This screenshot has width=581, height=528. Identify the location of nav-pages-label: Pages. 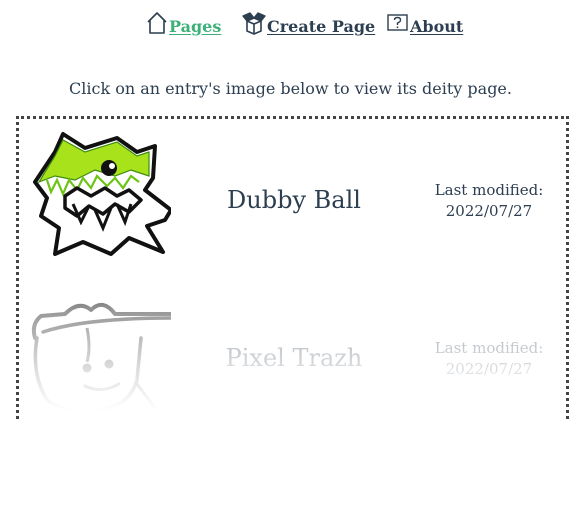
(195, 26).